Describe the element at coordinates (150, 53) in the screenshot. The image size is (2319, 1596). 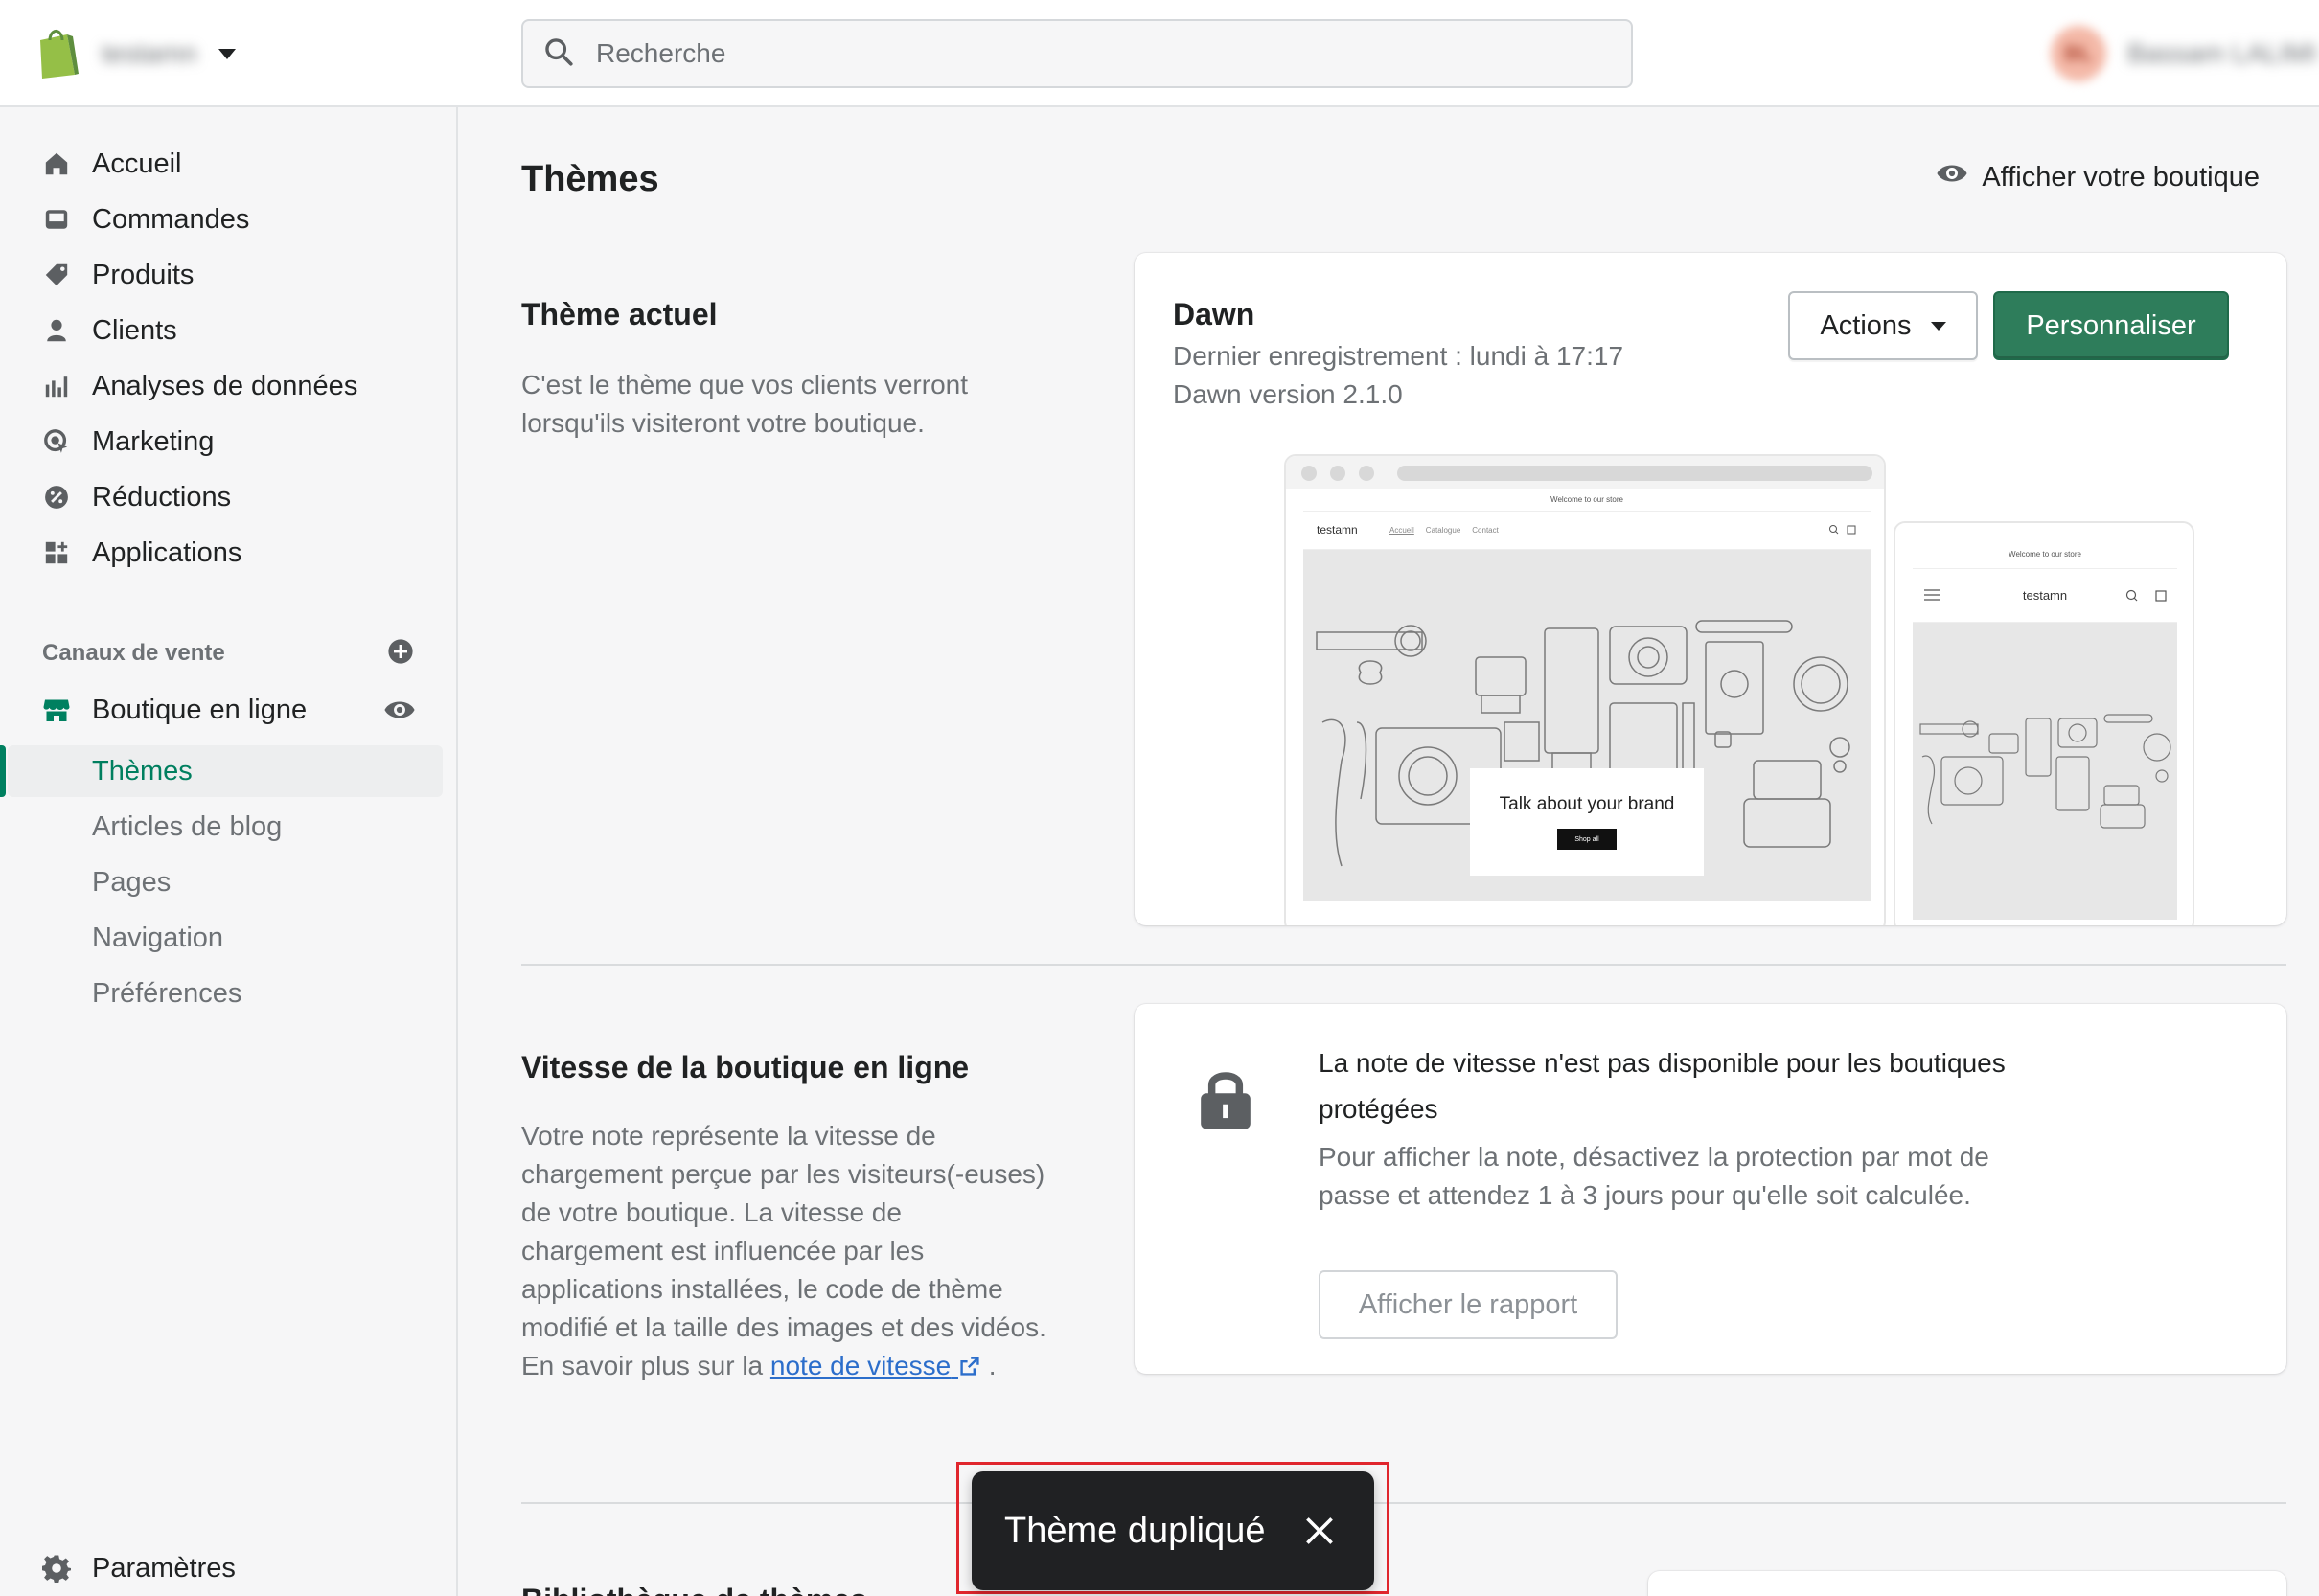
I see `store-name: testamn` at that location.